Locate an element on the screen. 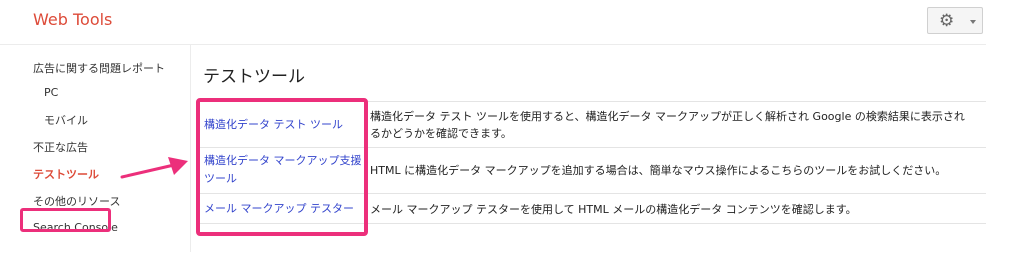 The image size is (1024, 277). settings-button: ⚙ is located at coordinates (955, 20).